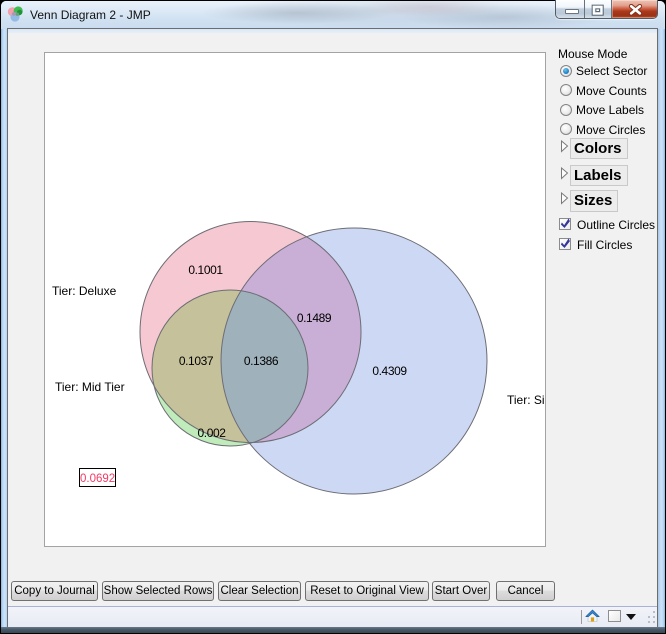  I want to click on svg-text: 0.1001, so click(205, 270).